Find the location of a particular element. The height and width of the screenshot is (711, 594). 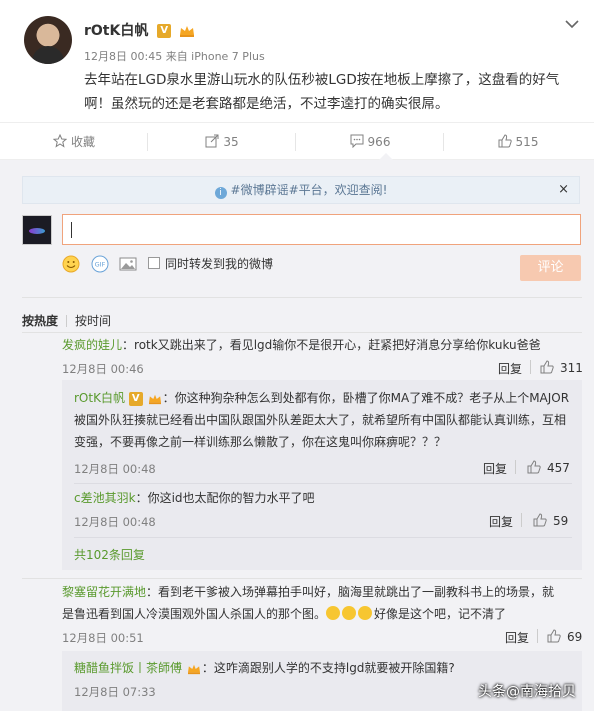

repost-icon is located at coordinates (212, 141).